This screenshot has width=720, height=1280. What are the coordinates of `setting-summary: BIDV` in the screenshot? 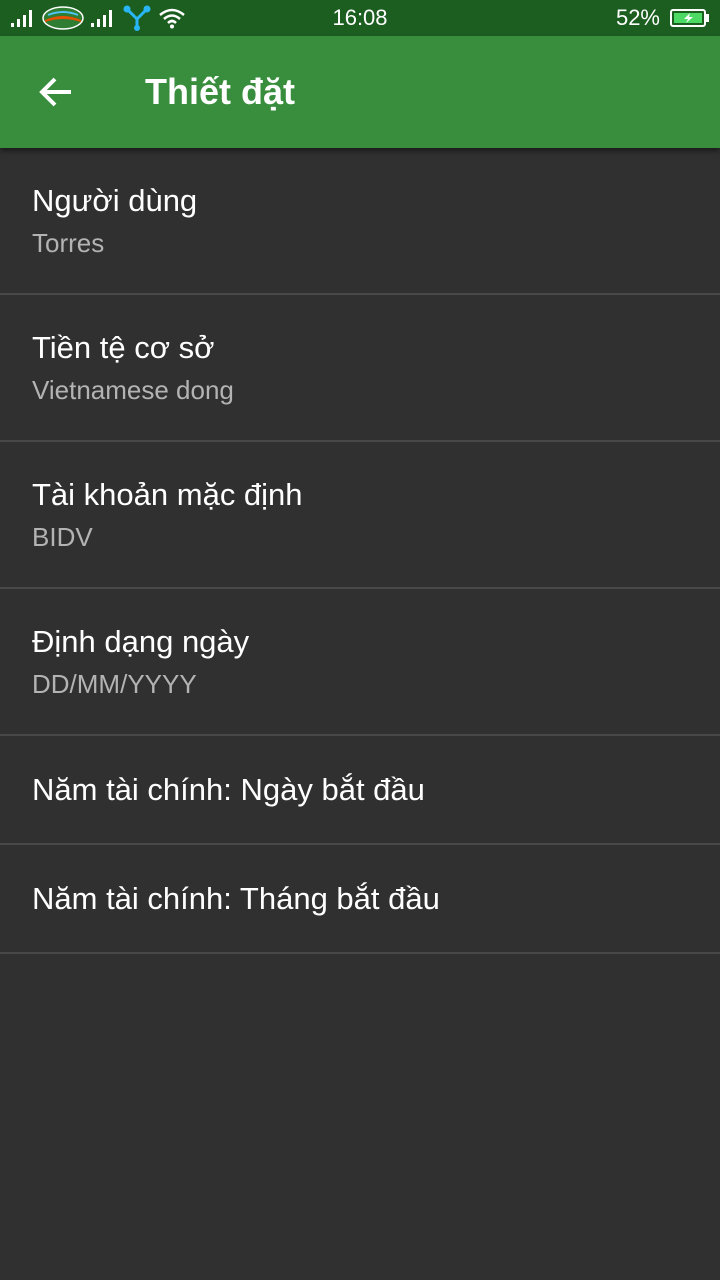 It's located at (62, 537).